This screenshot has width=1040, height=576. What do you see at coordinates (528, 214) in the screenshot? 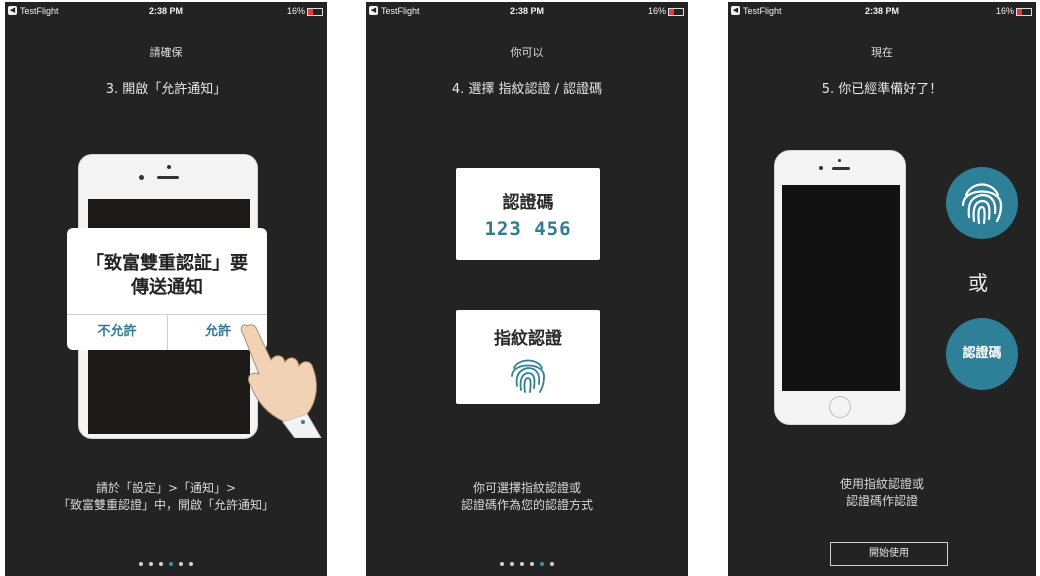
I see `passcode-card: 認證碼 123 456` at bounding box center [528, 214].